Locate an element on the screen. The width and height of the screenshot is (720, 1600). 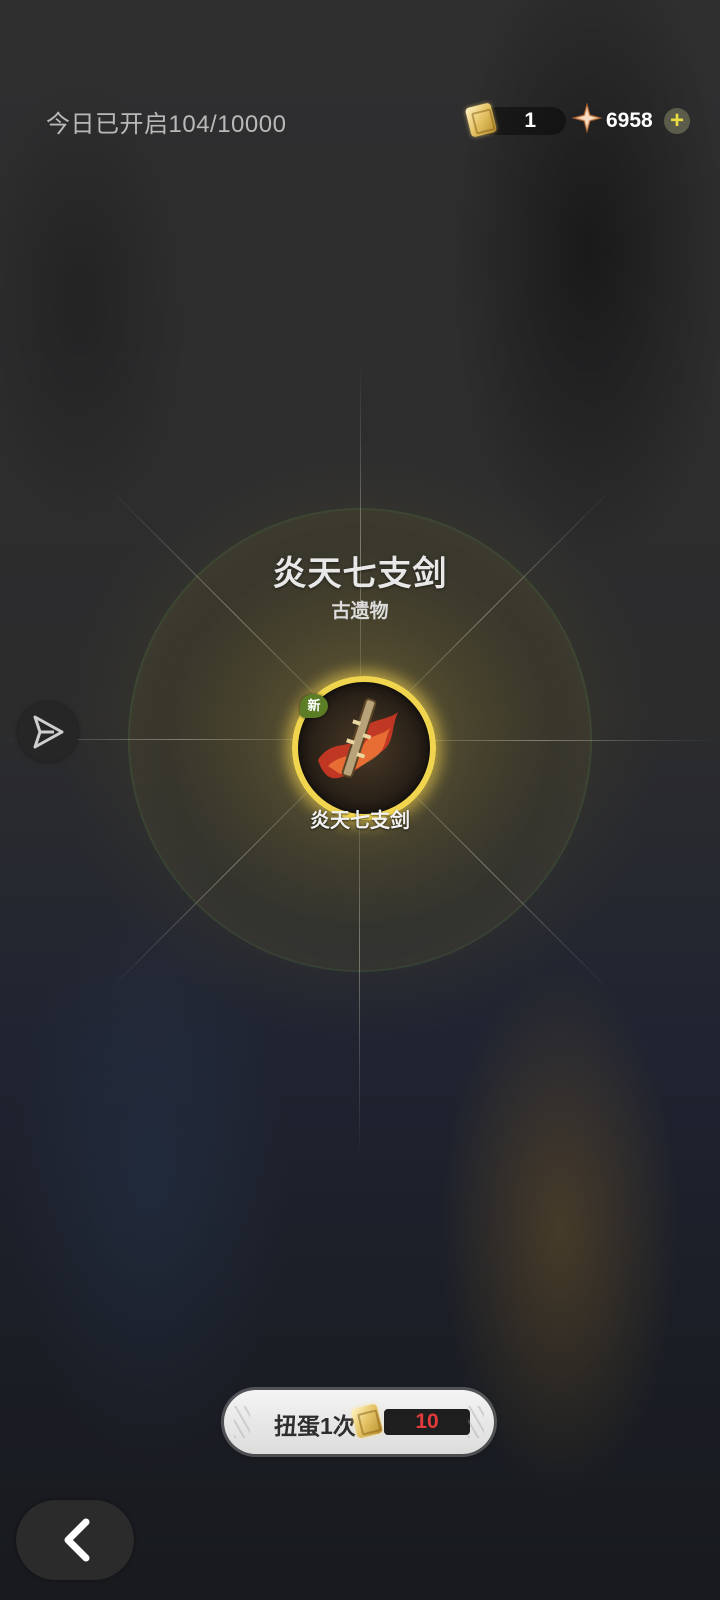
share-send-icon is located at coordinates (48, 732).